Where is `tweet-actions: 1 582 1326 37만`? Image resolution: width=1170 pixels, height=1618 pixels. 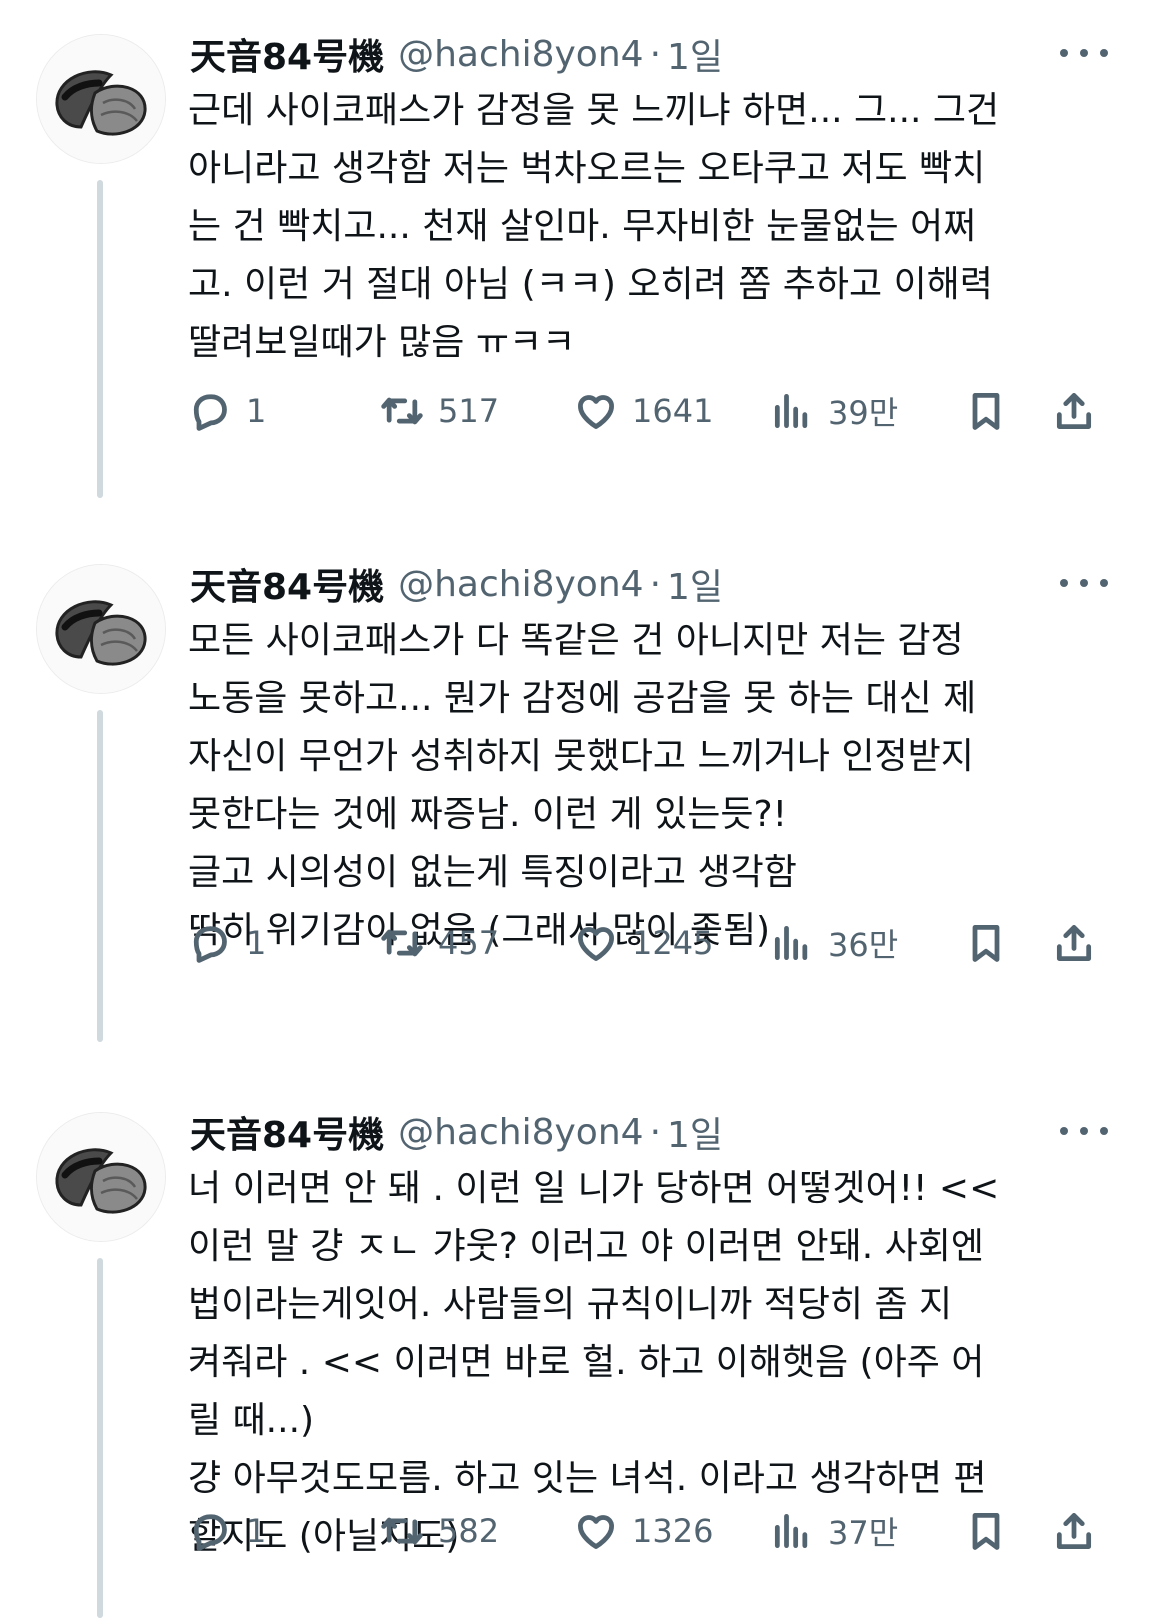
tweet-actions: 1 582 1326 37만 is located at coordinates (648, 1531).